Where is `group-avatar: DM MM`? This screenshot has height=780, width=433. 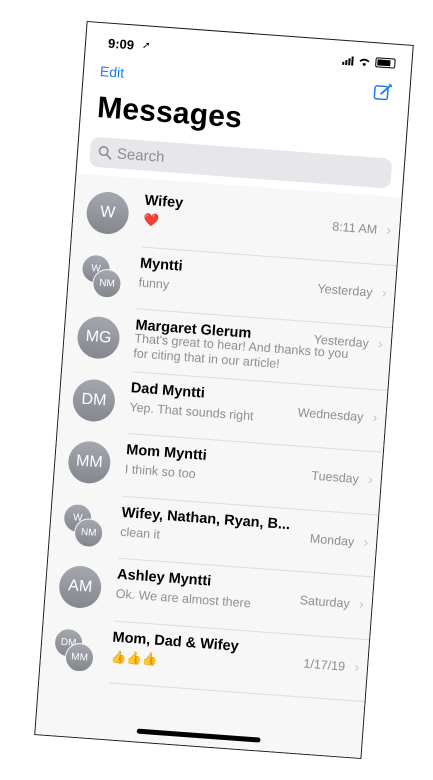 group-avatar: DM MM is located at coordinates (75, 649).